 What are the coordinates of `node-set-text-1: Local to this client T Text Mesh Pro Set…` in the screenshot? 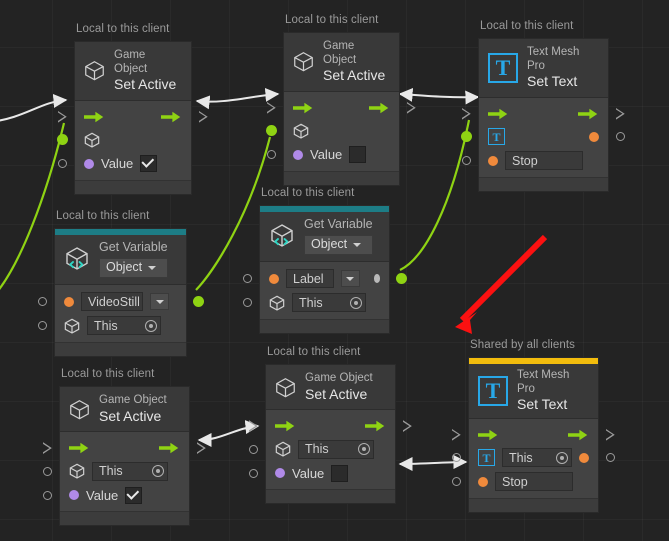 It's located at (543, 106).